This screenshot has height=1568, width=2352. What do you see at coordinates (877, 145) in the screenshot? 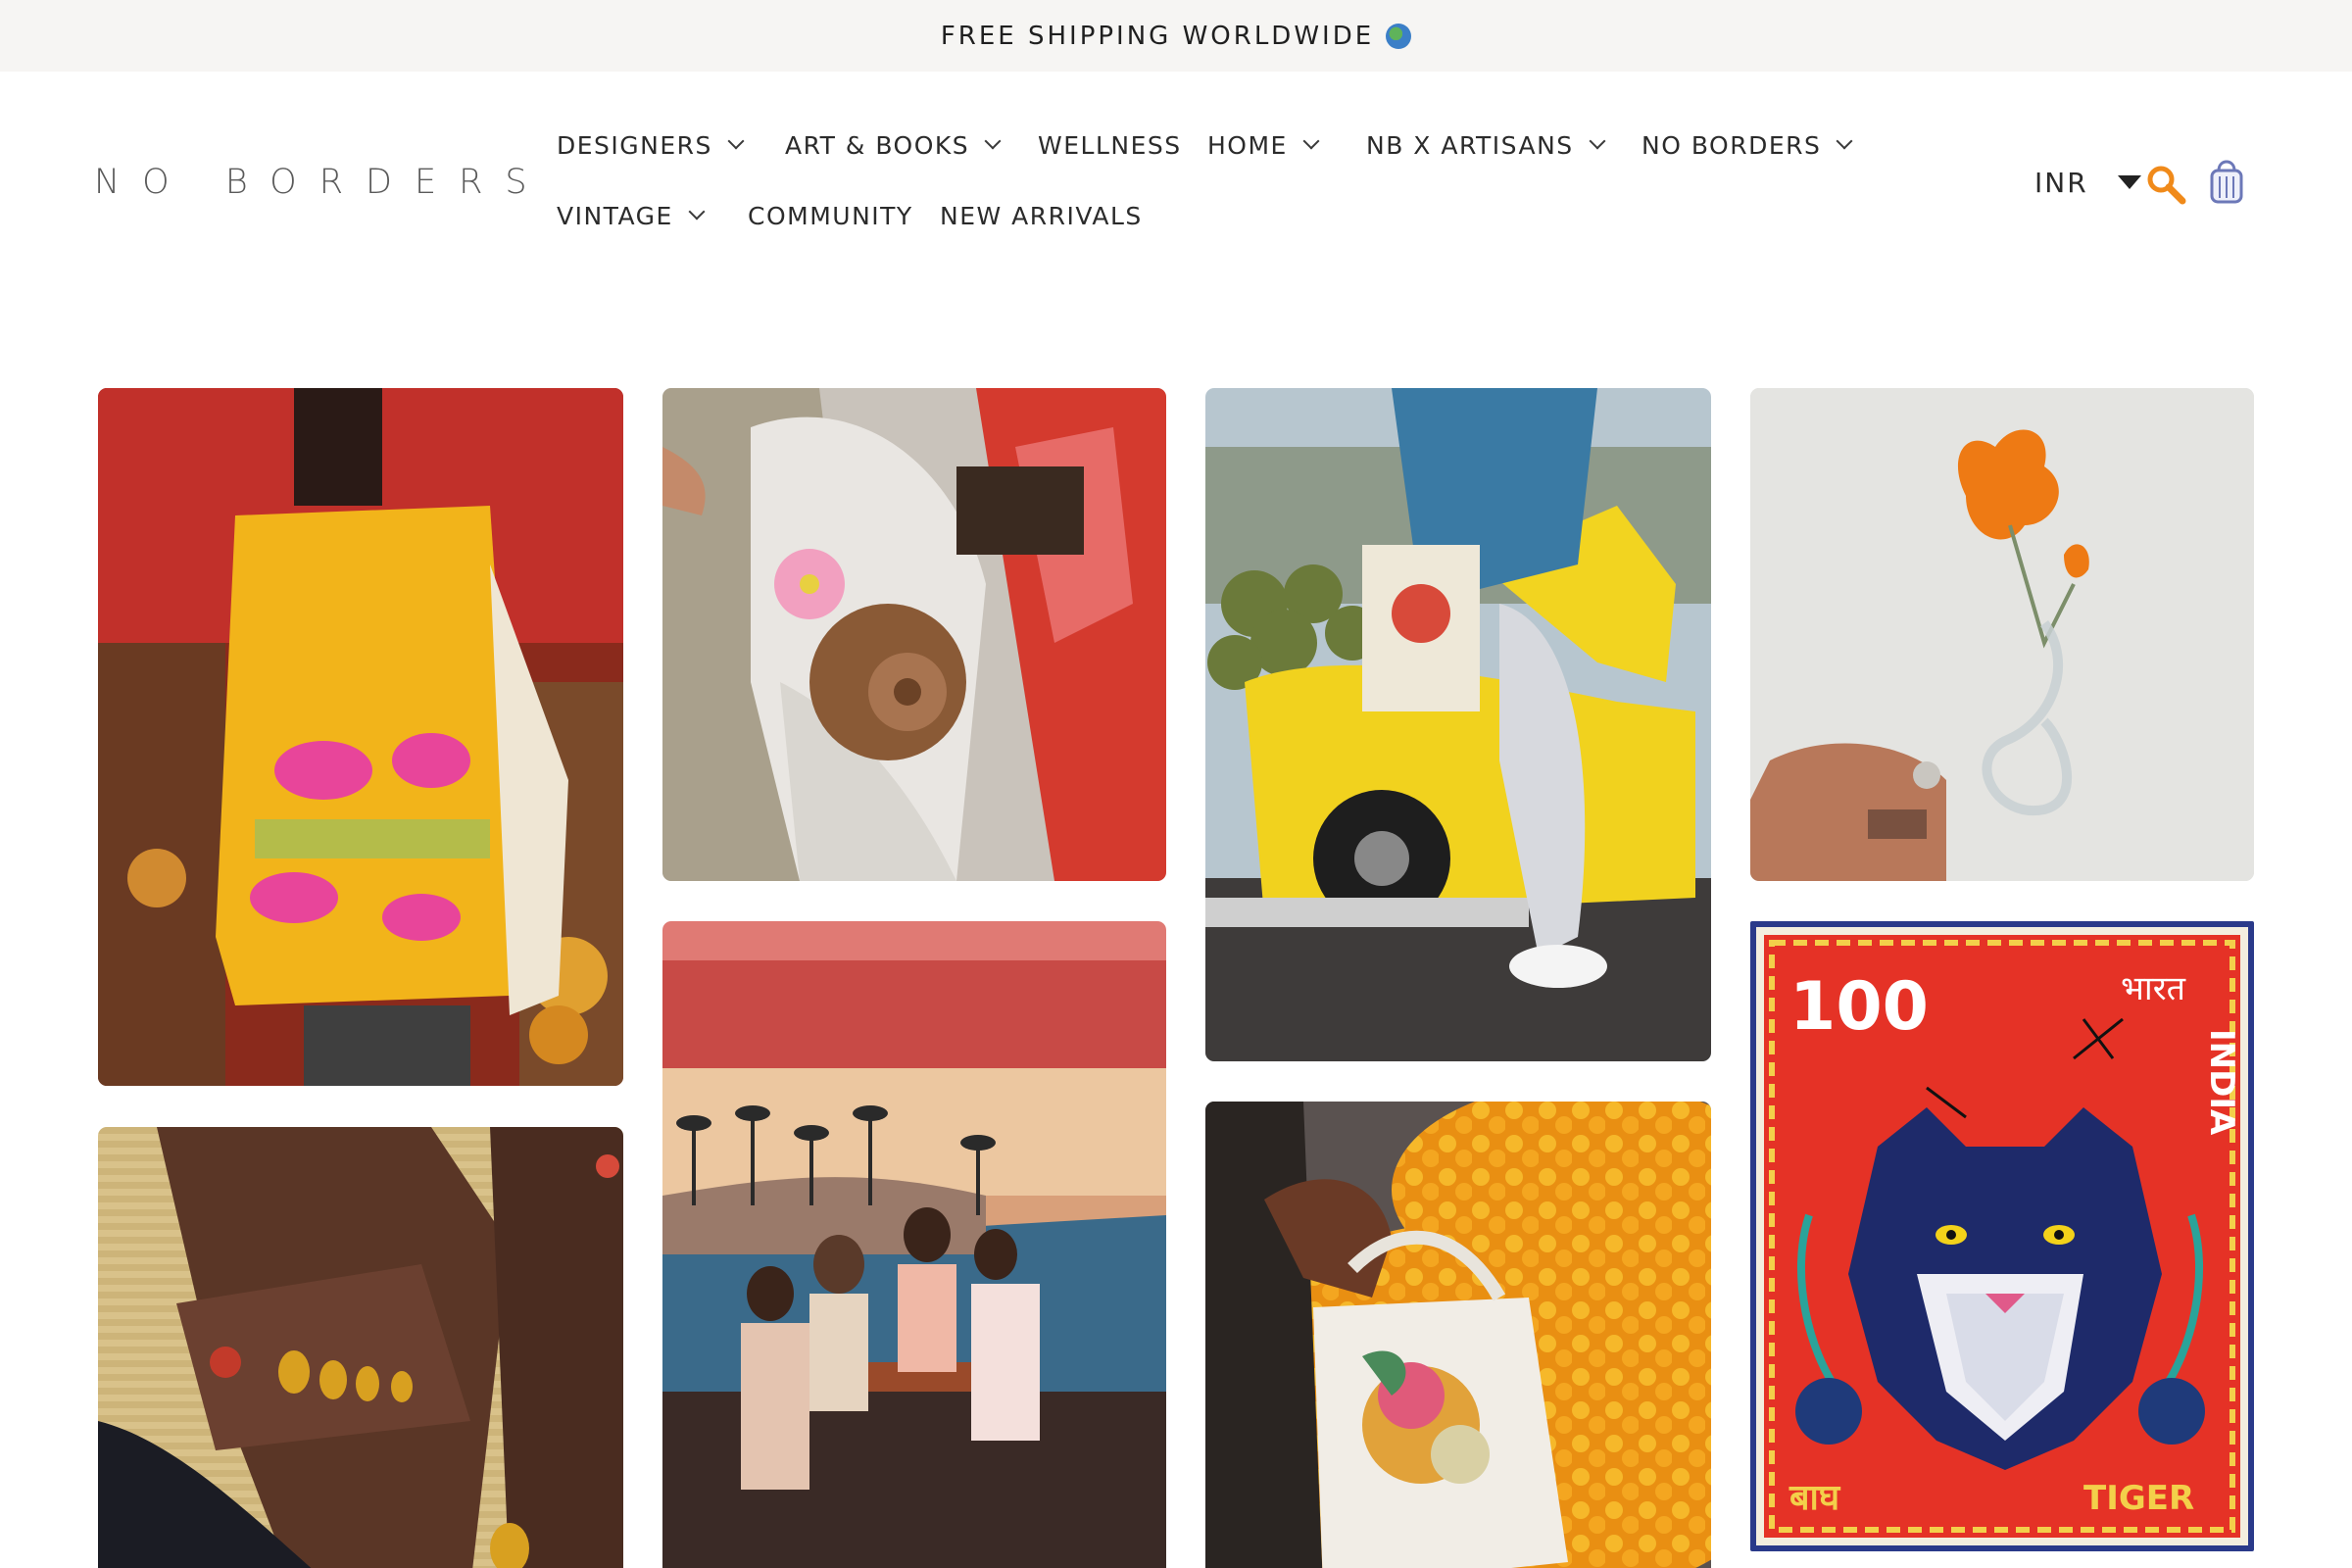
I see `nav-art-books-label: ART & BOOKS` at bounding box center [877, 145].